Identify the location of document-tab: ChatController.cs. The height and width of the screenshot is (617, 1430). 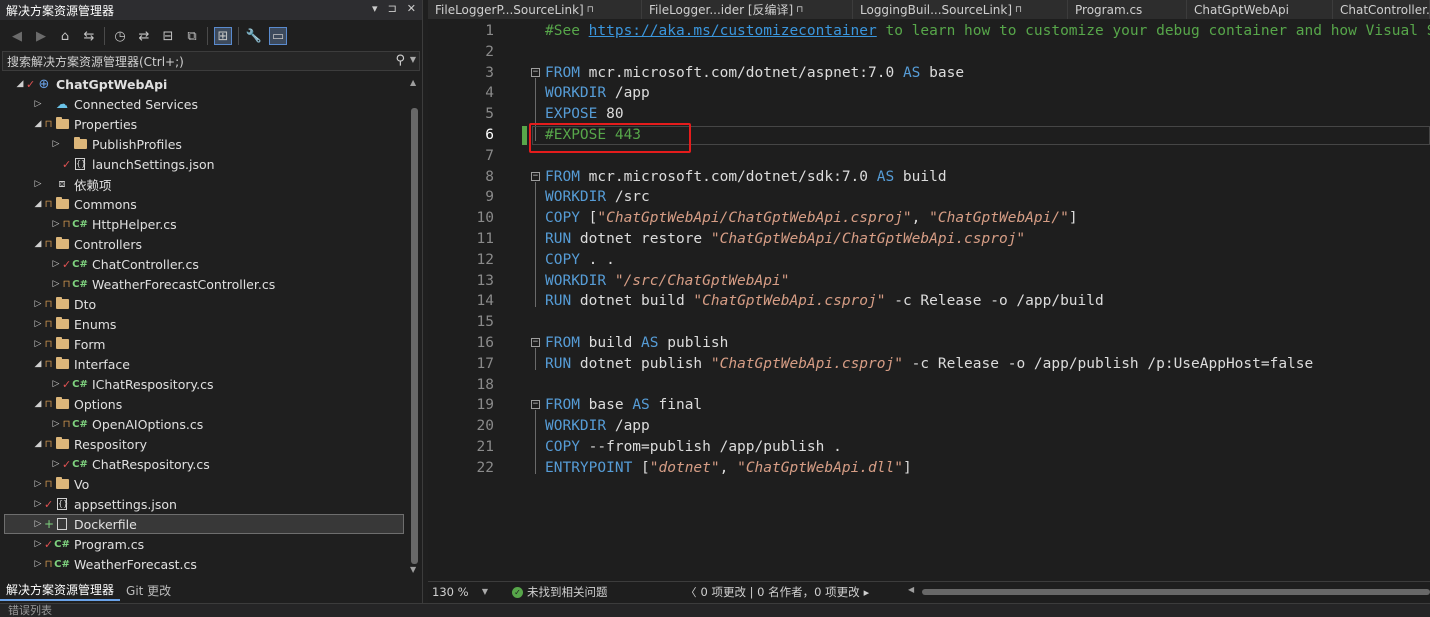
(1381, 9).